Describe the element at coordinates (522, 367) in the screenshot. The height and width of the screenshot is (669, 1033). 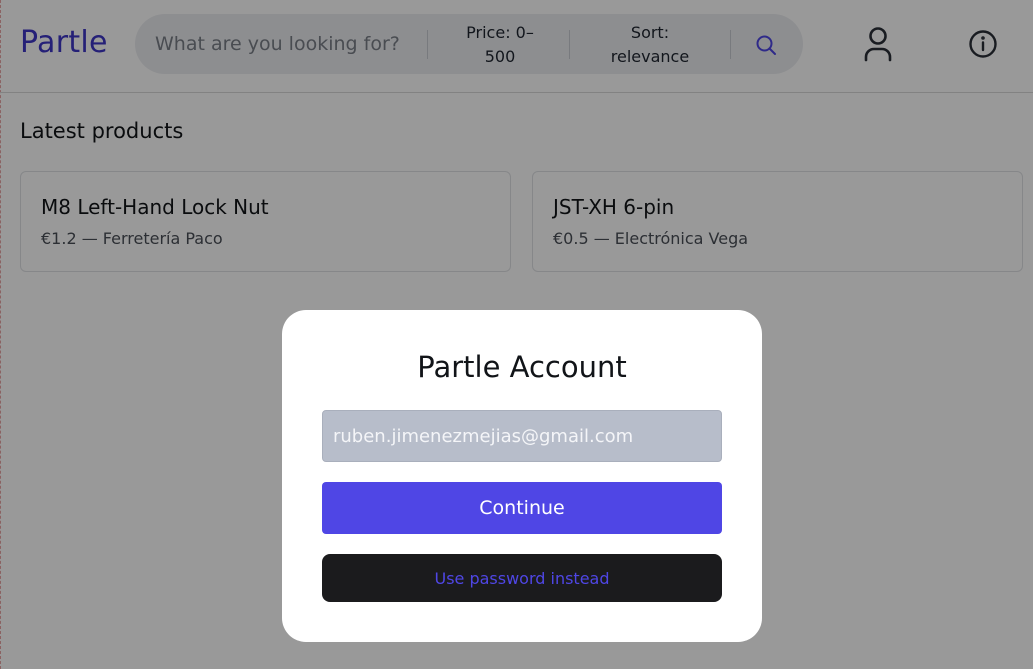
I see `modal-title: Partle Account` at that location.